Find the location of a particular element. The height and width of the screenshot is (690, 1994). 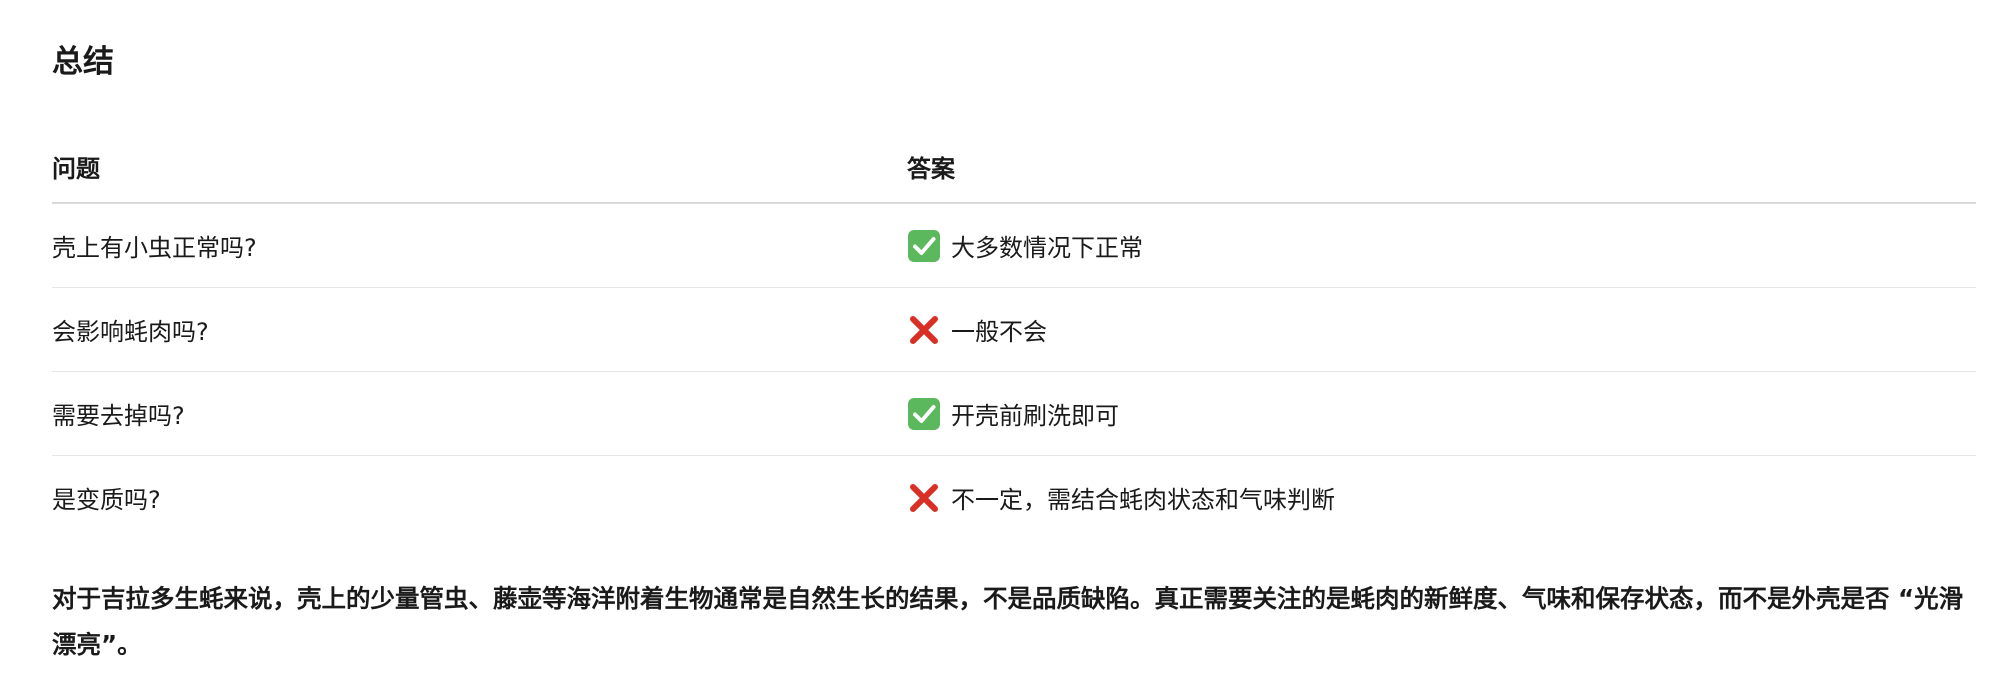

answer-cell: 大多数情况下正常 is located at coordinates (1441, 245).